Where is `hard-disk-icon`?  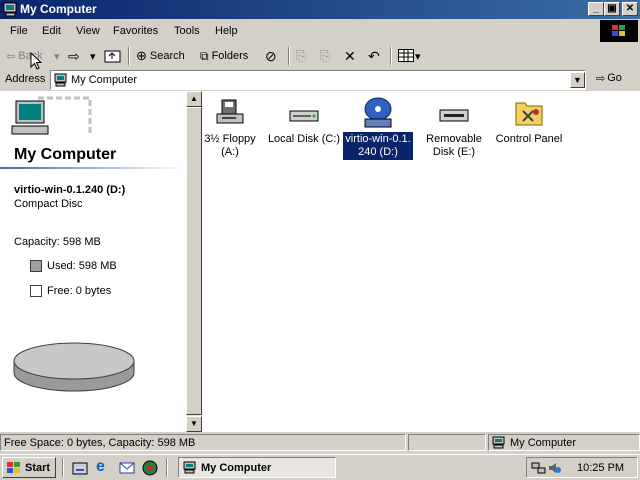
hard-disk-icon is located at coordinates (304, 116).